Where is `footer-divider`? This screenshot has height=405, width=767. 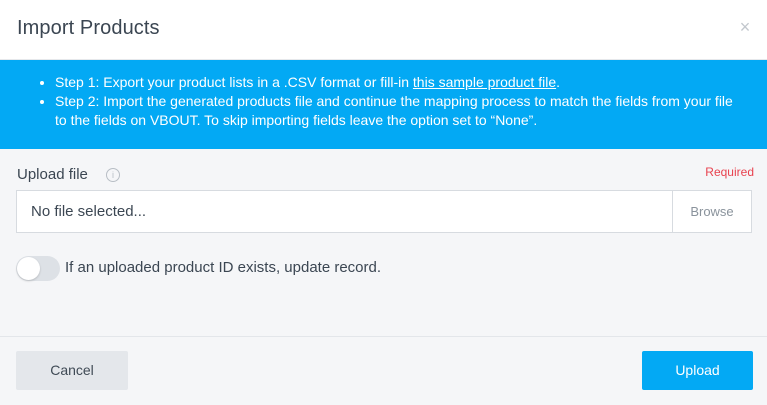
footer-divider is located at coordinates (383, 336).